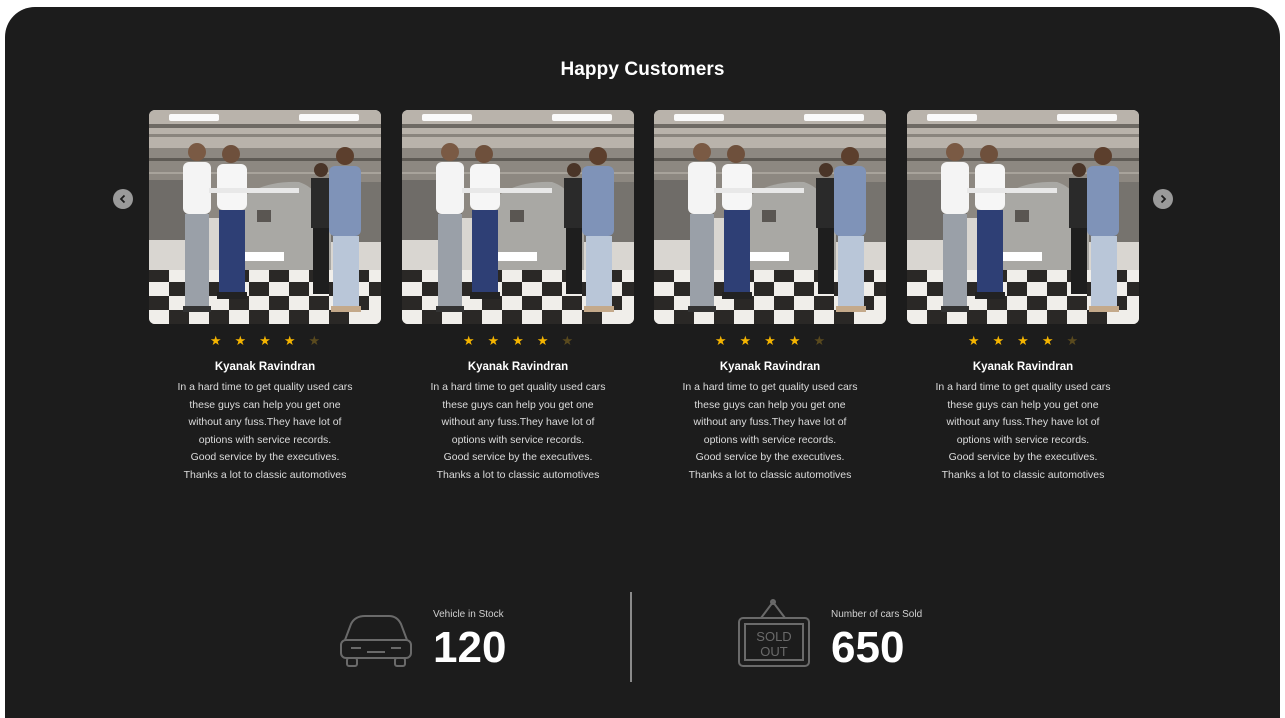 Image resolution: width=1285 pixels, height=718 pixels. Describe the element at coordinates (470, 647) in the screenshot. I see `stat-value: 120` at that location.